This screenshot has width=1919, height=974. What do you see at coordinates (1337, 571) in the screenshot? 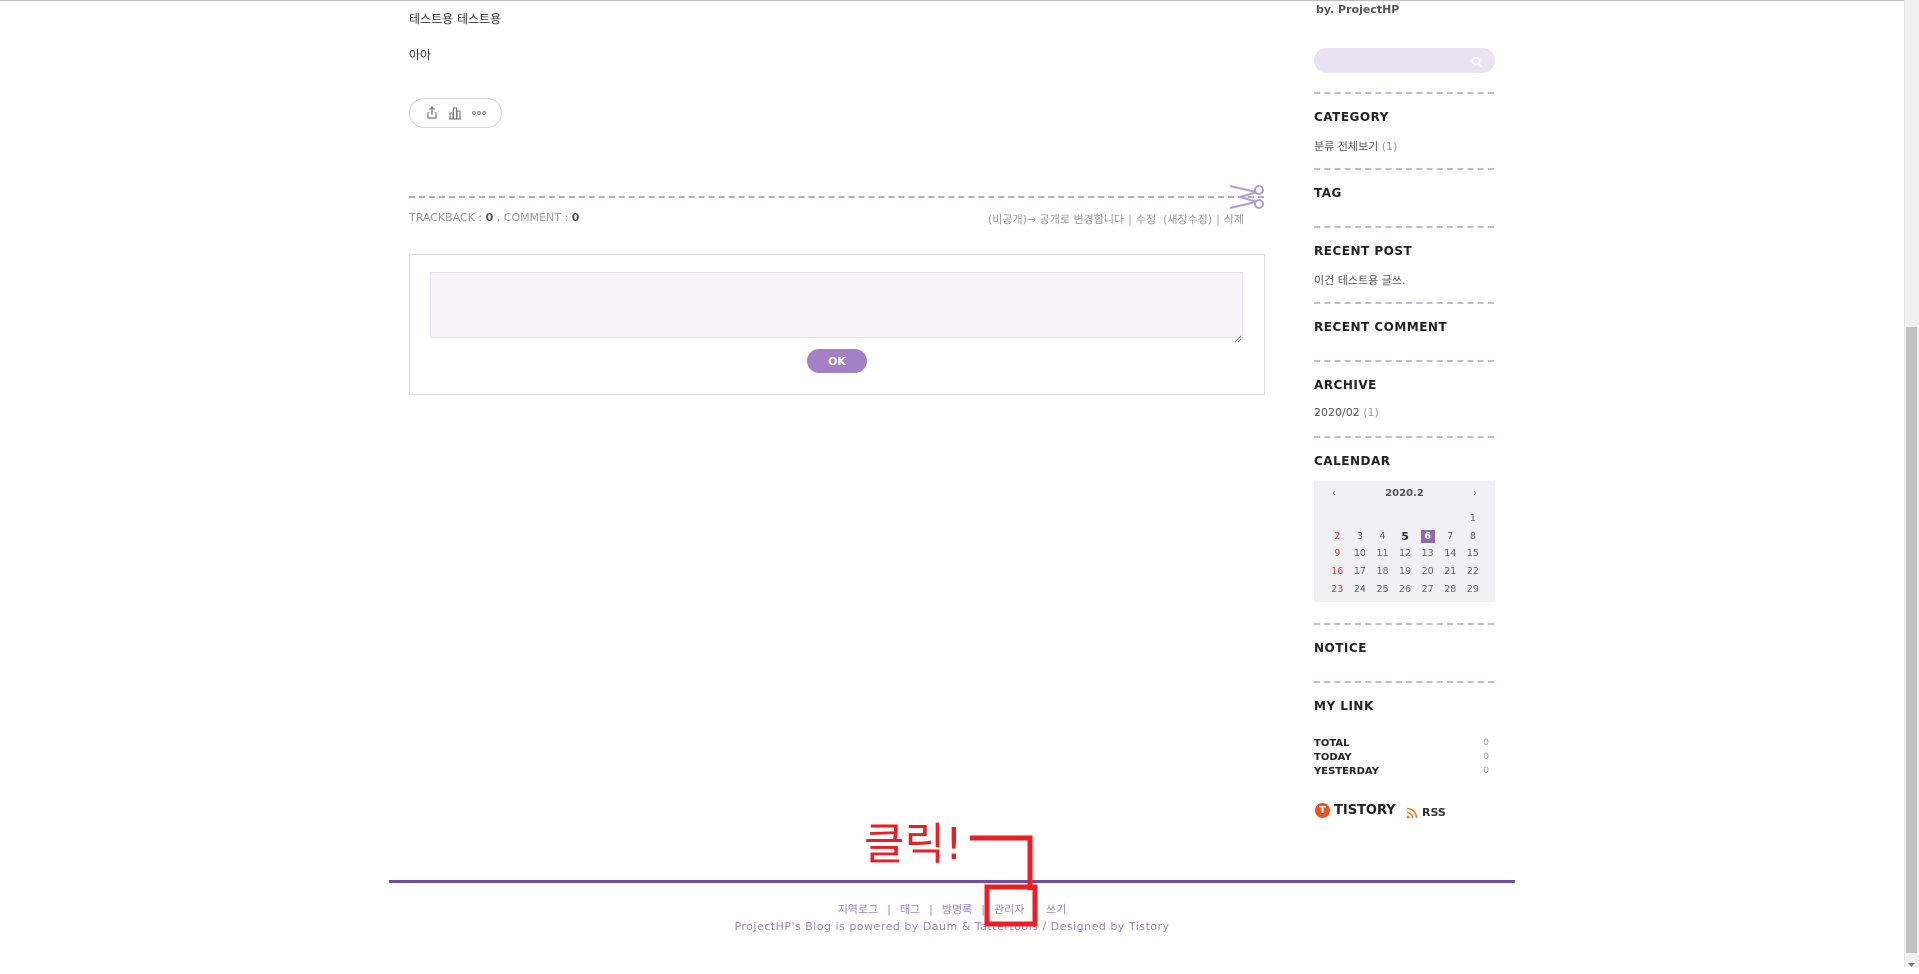
I see `calendar-day: 16` at bounding box center [1337, 571].